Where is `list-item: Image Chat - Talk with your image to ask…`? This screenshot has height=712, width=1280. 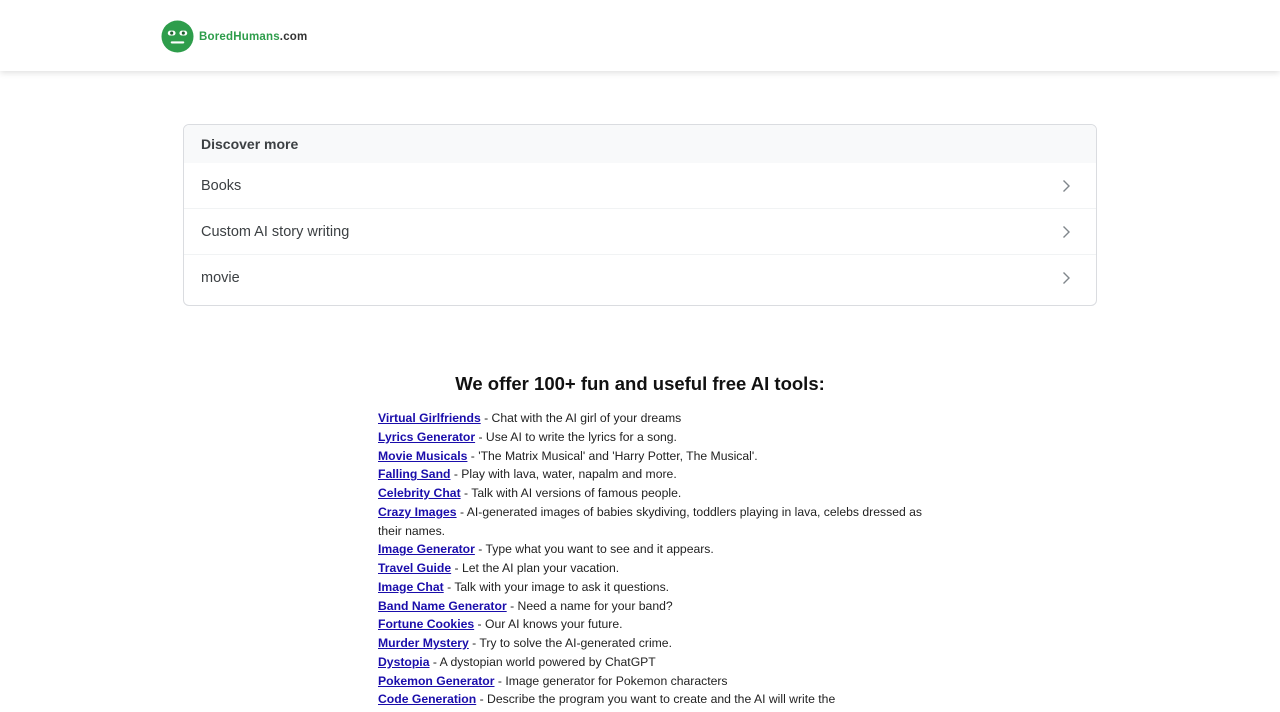 list-item: Image Chat - Talk with your image to ask… is located at coordinates (658, 587).